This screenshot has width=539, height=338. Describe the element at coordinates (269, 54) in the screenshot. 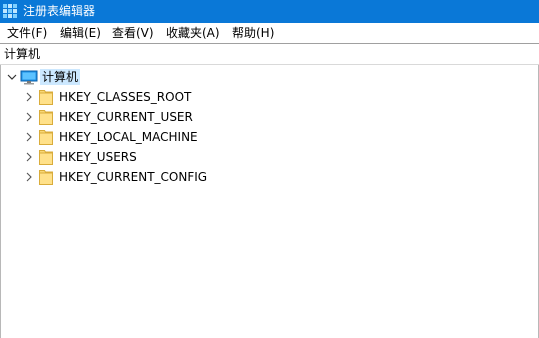

I see `address-bar: 计算机` at that location.